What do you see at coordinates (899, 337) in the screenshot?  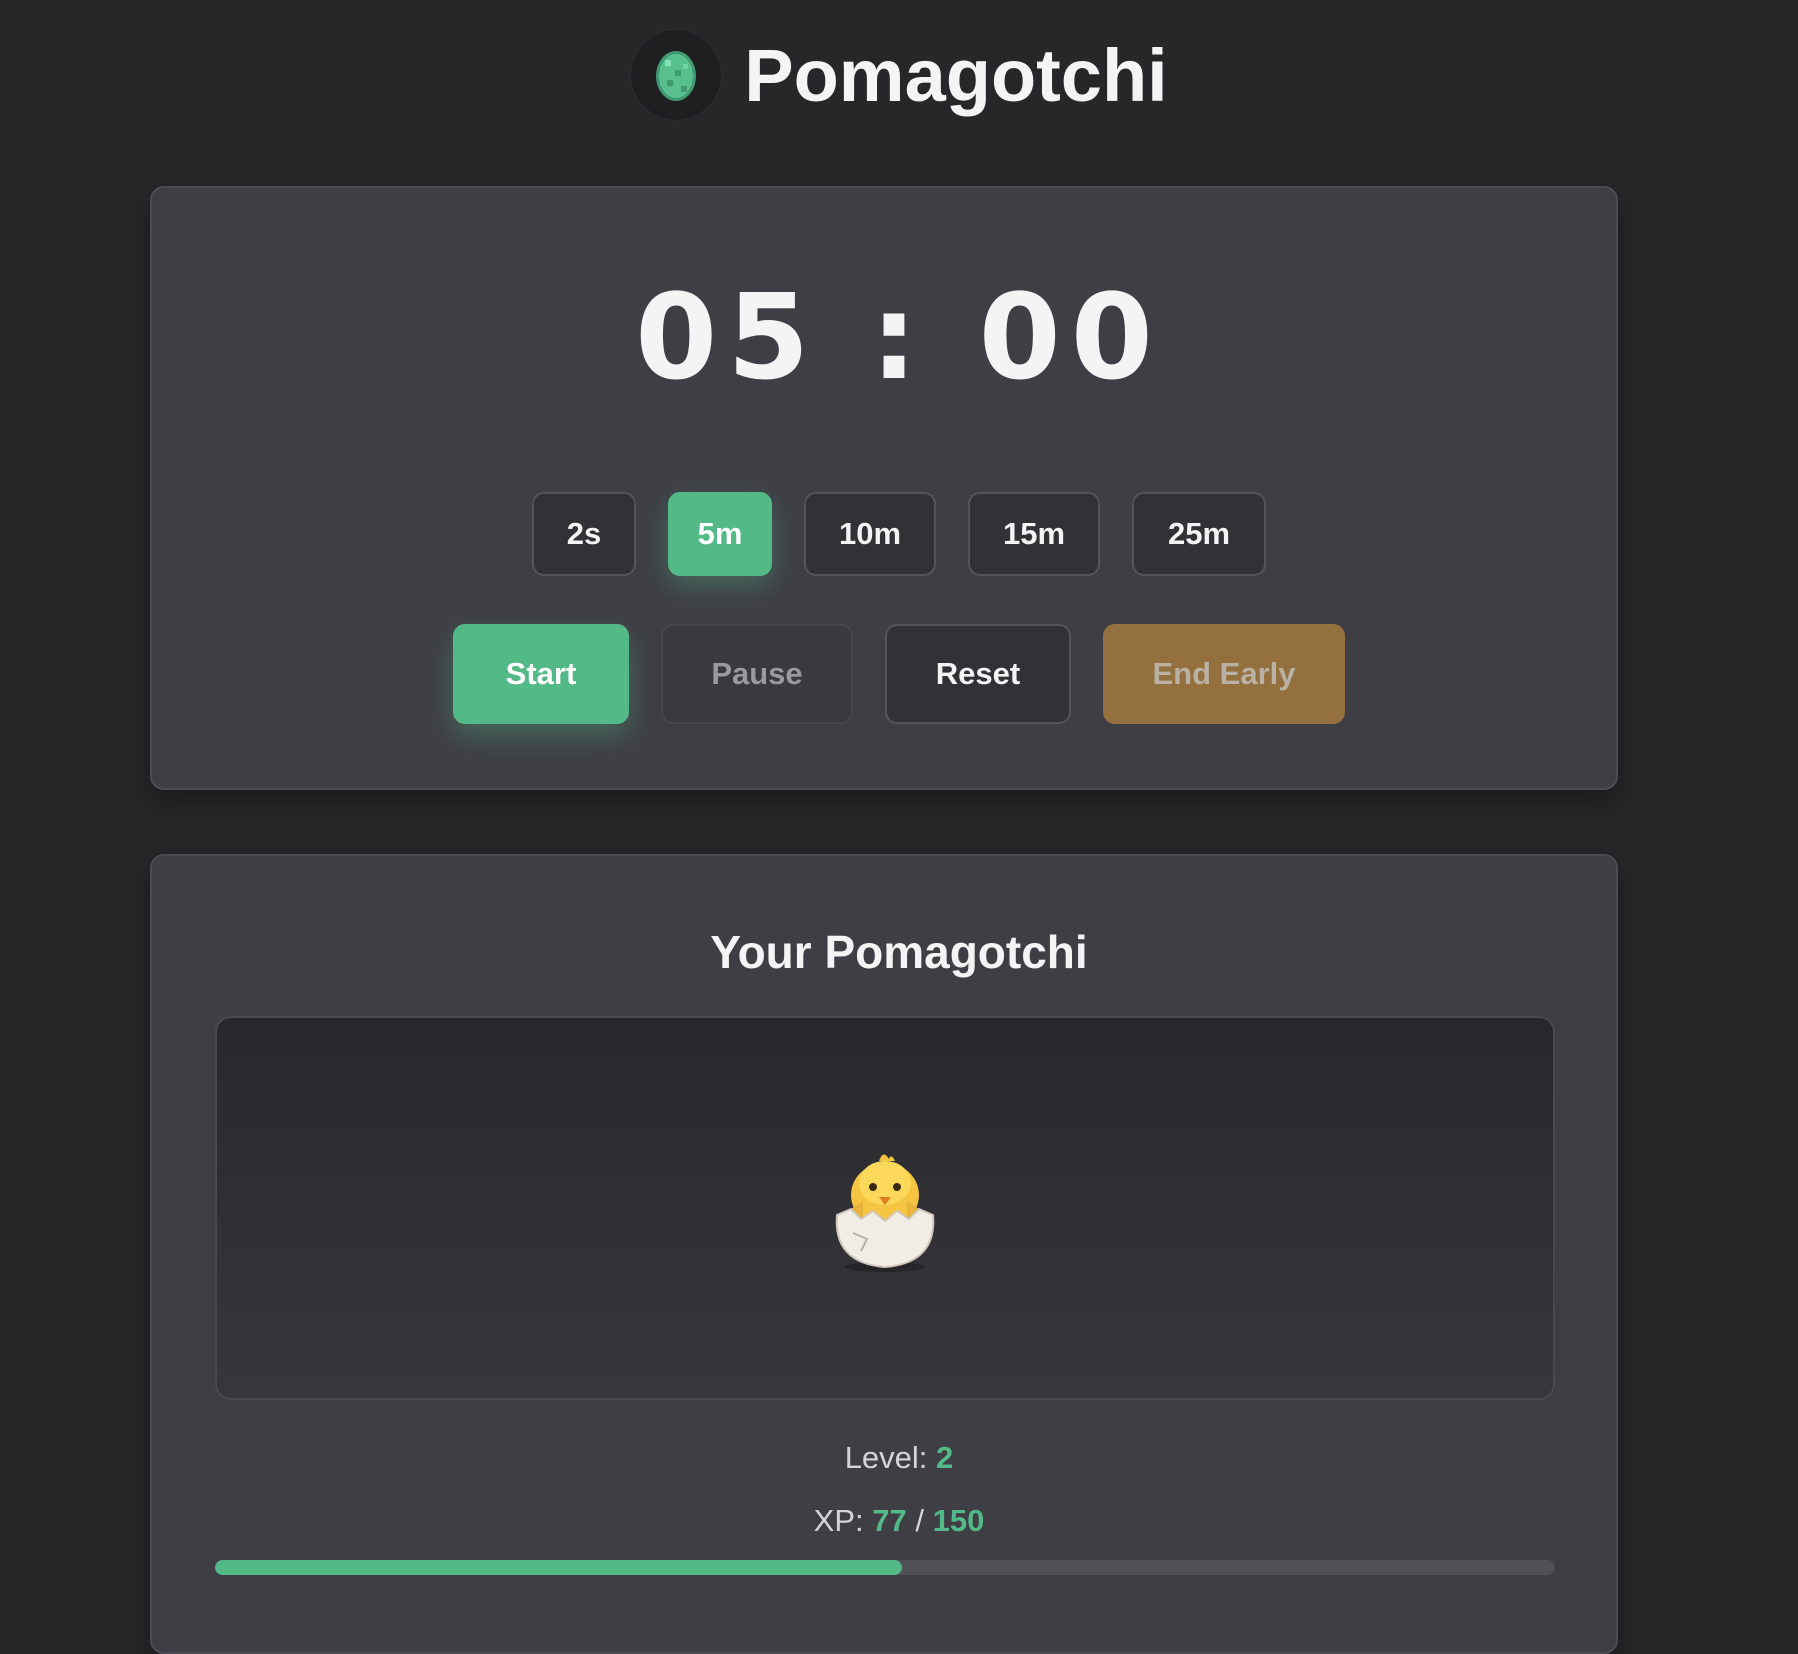 I see `timer-display: 05 : 00` at bounding box center [899, 337].